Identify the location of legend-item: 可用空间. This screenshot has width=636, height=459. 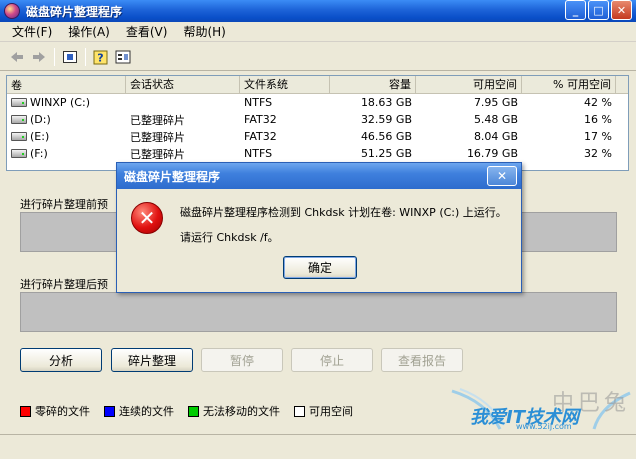
(323, 411).